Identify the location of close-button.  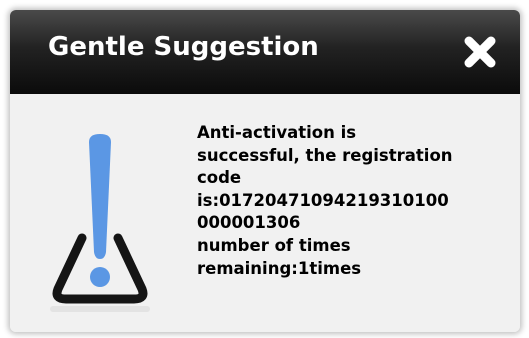
(480, 52).